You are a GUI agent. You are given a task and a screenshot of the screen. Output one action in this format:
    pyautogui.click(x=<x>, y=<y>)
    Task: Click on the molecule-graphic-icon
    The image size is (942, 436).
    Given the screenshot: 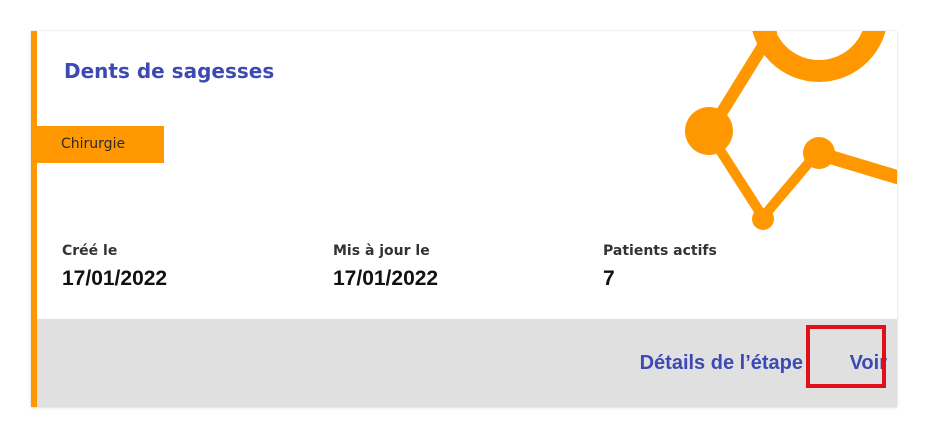 What is the action you would take?
    pyautogui.click(x=791, y=130)
    